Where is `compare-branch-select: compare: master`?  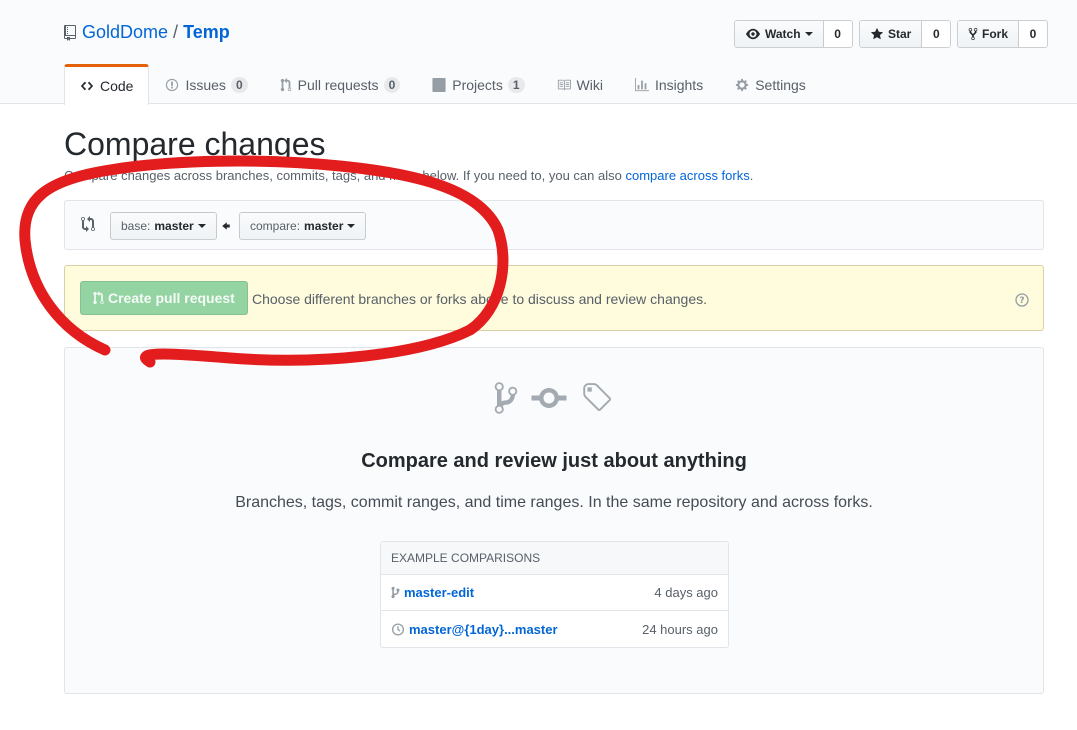
compare-branch-select: compare: master is located at coordinates (303, 226).